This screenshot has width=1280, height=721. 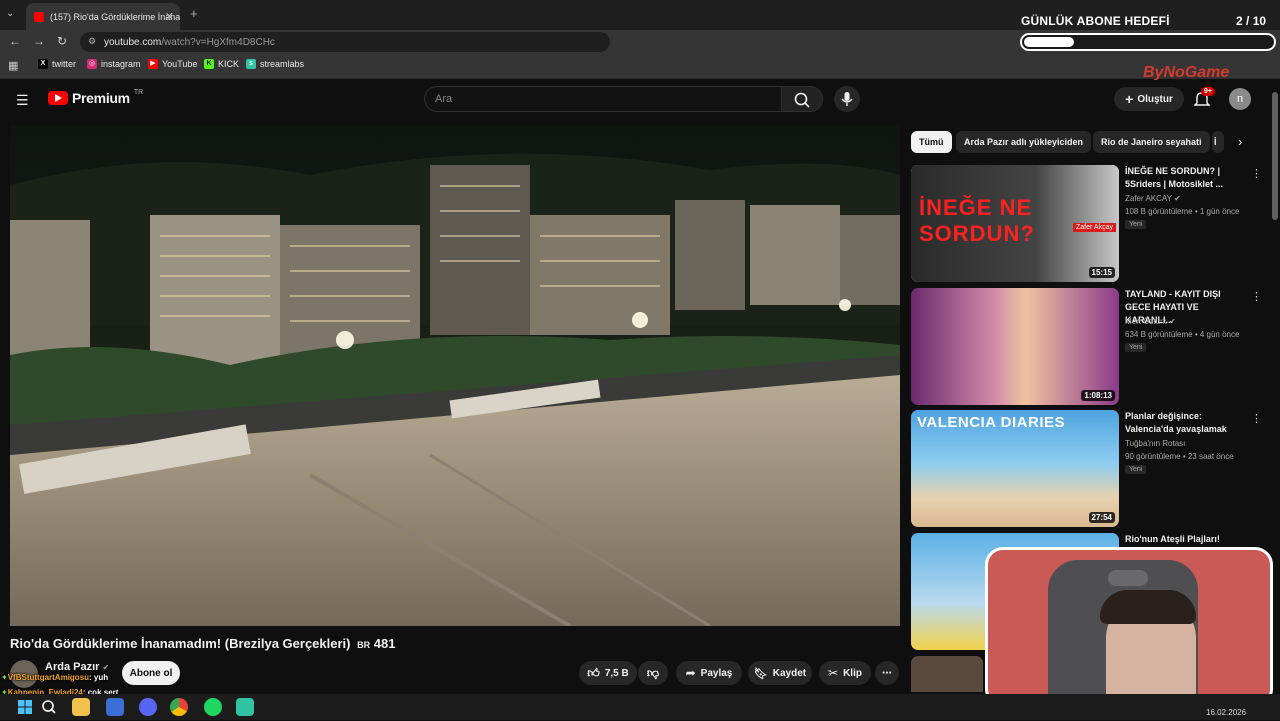 I want to click on youtube-logo: Premium TR, so click(x=96, y=97).